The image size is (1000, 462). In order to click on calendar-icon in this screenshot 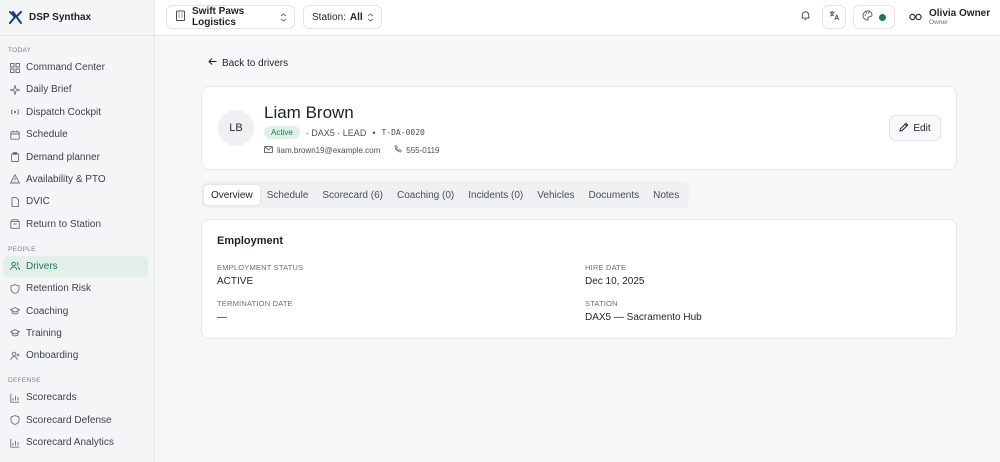, I will do `click(15, 135)`.